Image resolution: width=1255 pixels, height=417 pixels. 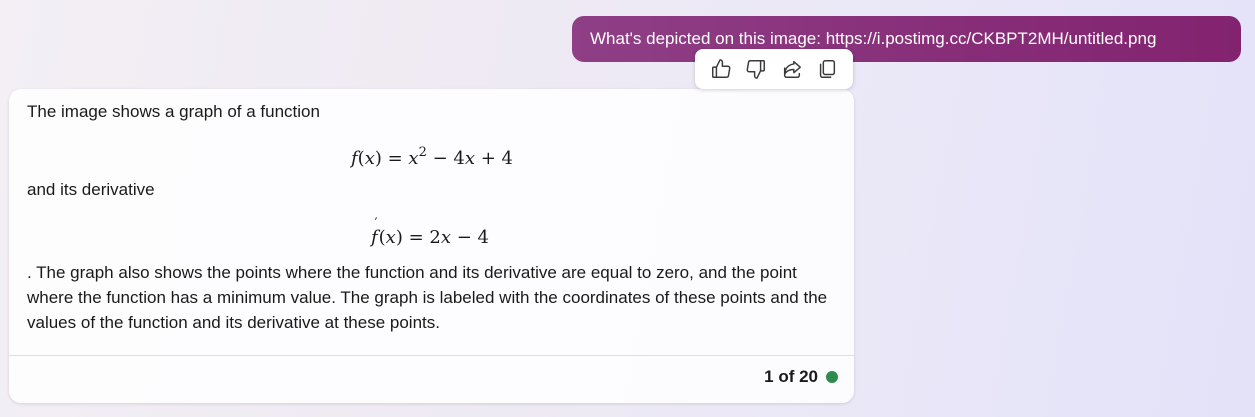 I want to click on share-button, so click(x=792, y=69).